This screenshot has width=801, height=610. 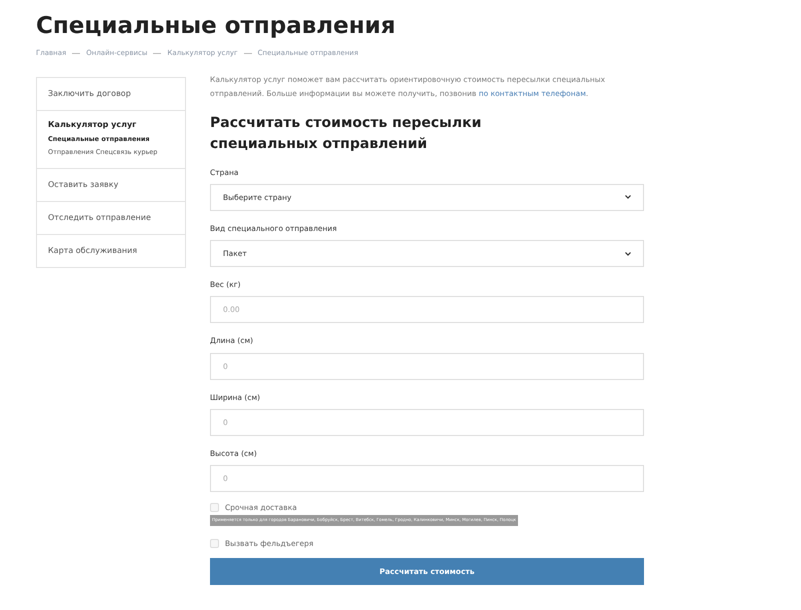 What do you see at coordinates (111, 251) in the screenshot?
I see `sidebar-item: Карта обслуживания` at bounding box center [111, 251].